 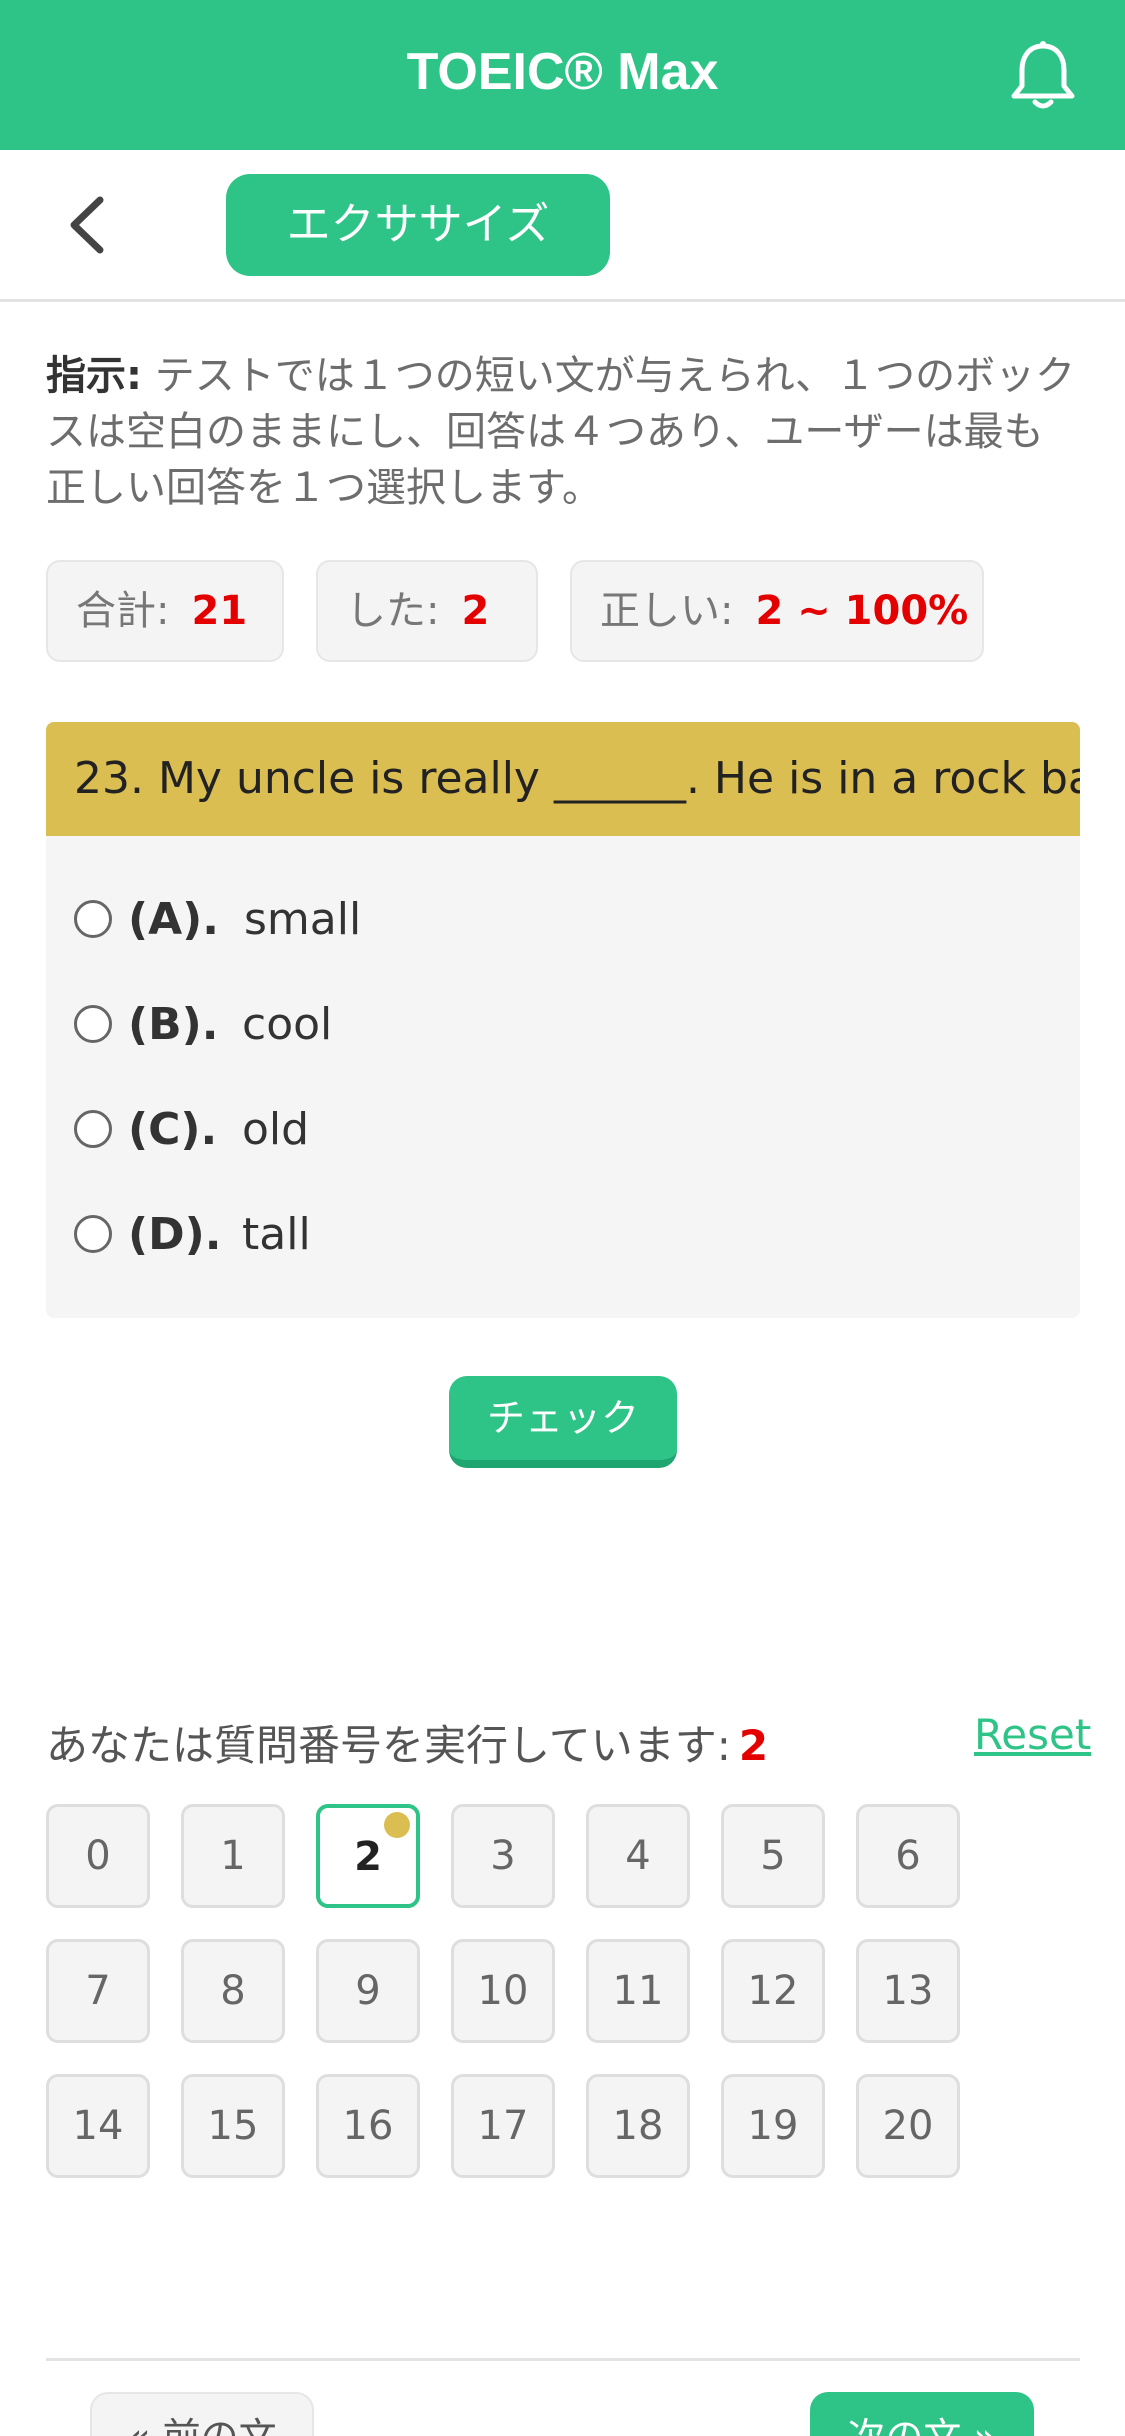 I want to click on stat-total-value: 21, so click(x=219, y=611).